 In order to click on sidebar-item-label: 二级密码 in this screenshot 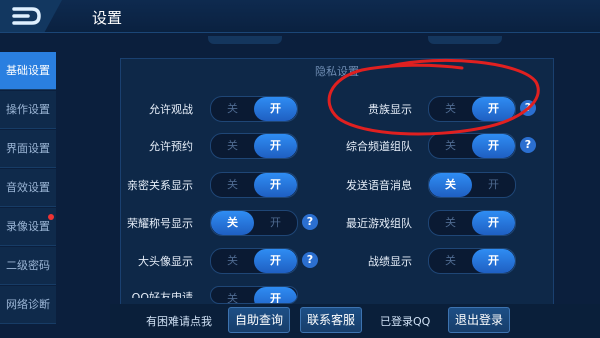, I will do `click(28, 265)`.